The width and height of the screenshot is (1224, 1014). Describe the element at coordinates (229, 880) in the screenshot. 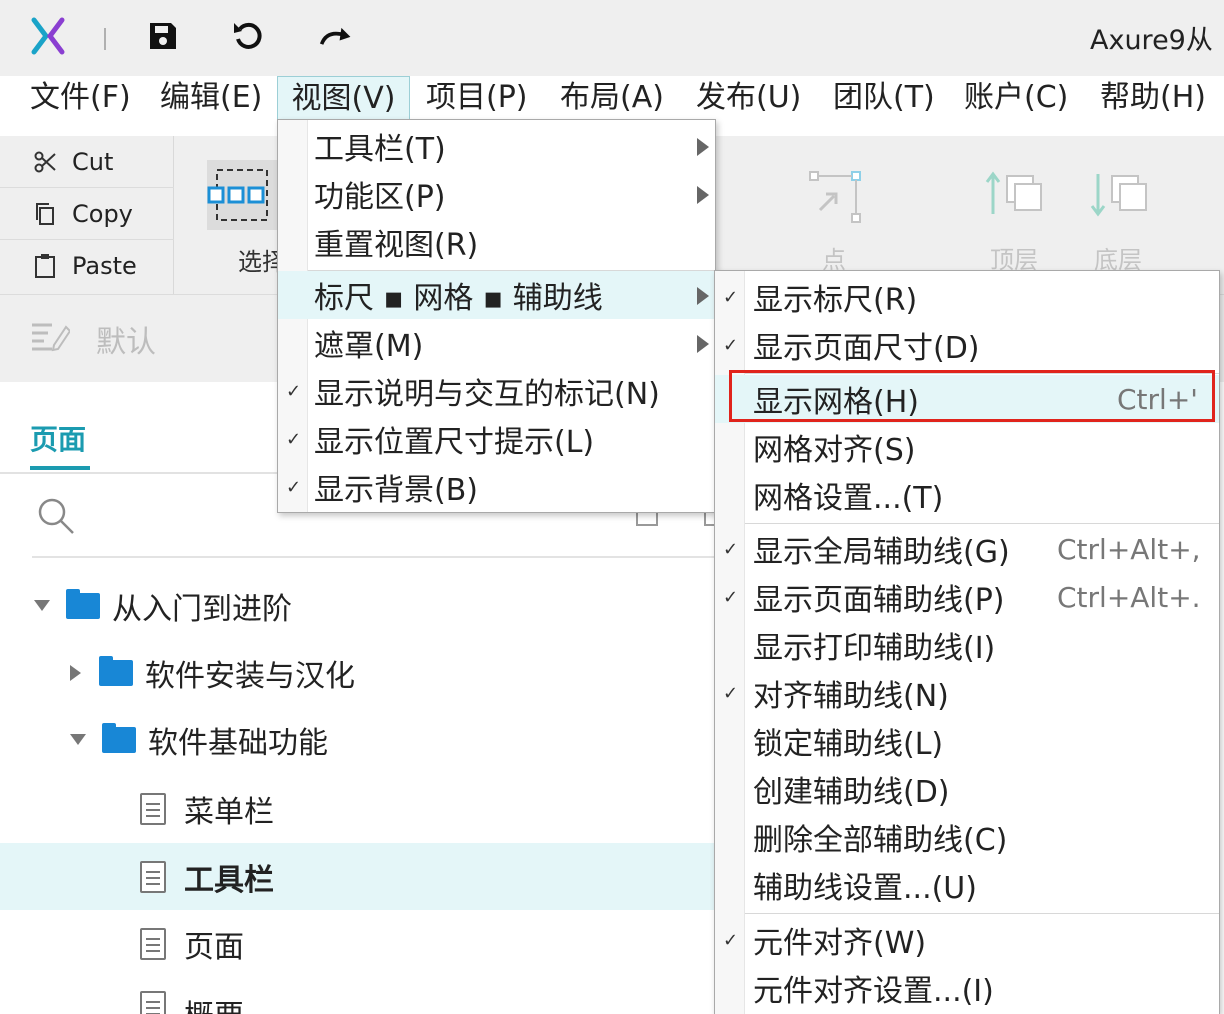

I see `tree-label: 工具栏` at that location.